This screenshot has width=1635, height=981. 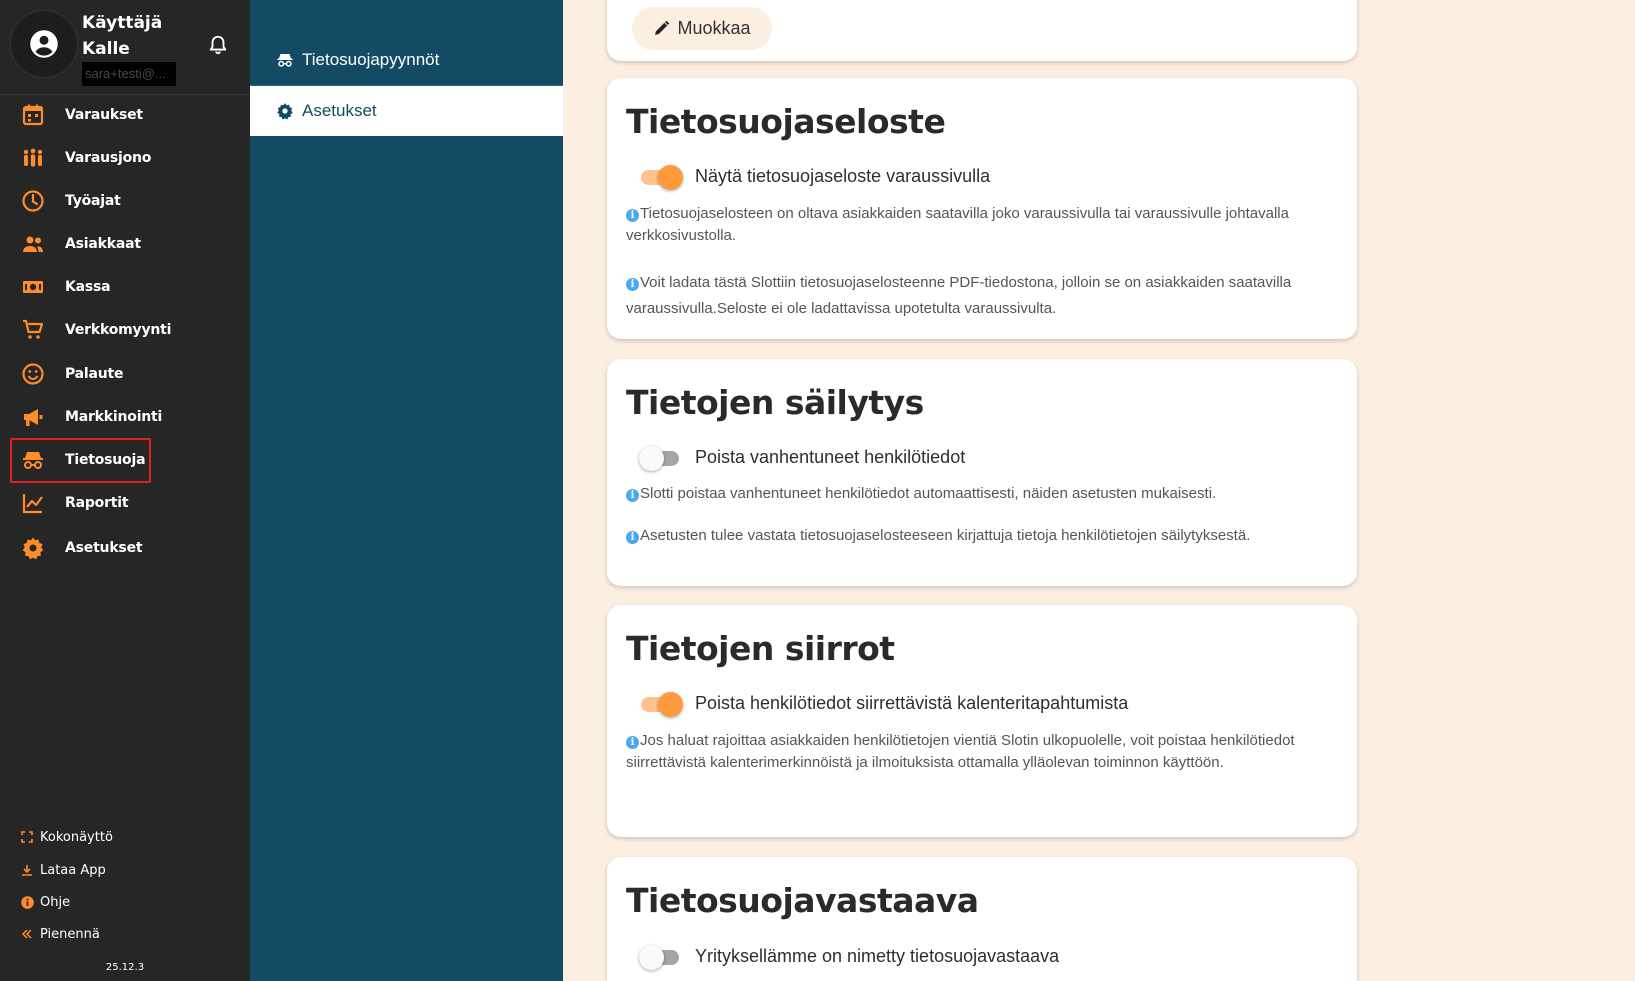 I want to click on privacy-policy-toggle-row: Näytä tietosuojaseloste varaussivulla, so click(x=815, y=177).